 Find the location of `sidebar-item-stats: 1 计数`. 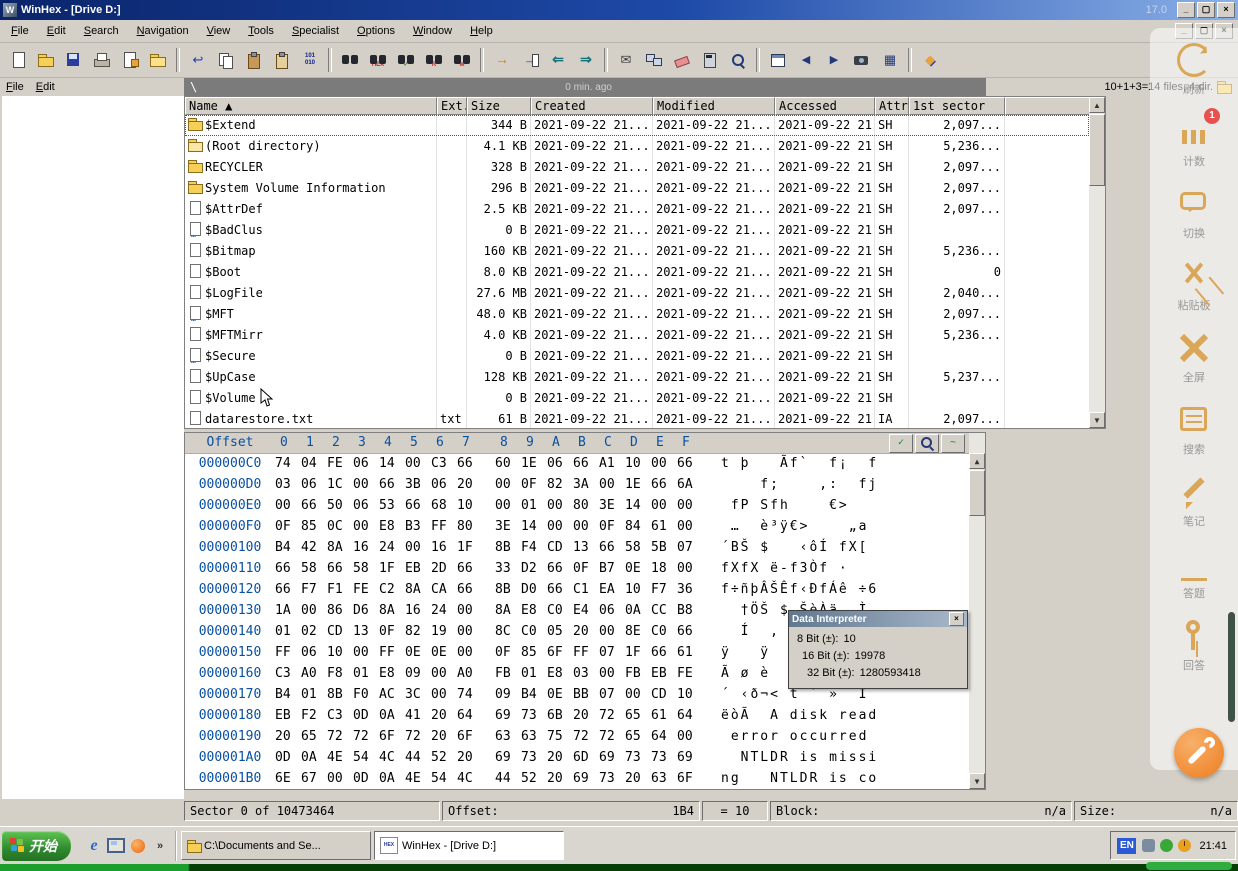

sidebar-item-stats: 1 计数 is located at coordinates (1194, 142).